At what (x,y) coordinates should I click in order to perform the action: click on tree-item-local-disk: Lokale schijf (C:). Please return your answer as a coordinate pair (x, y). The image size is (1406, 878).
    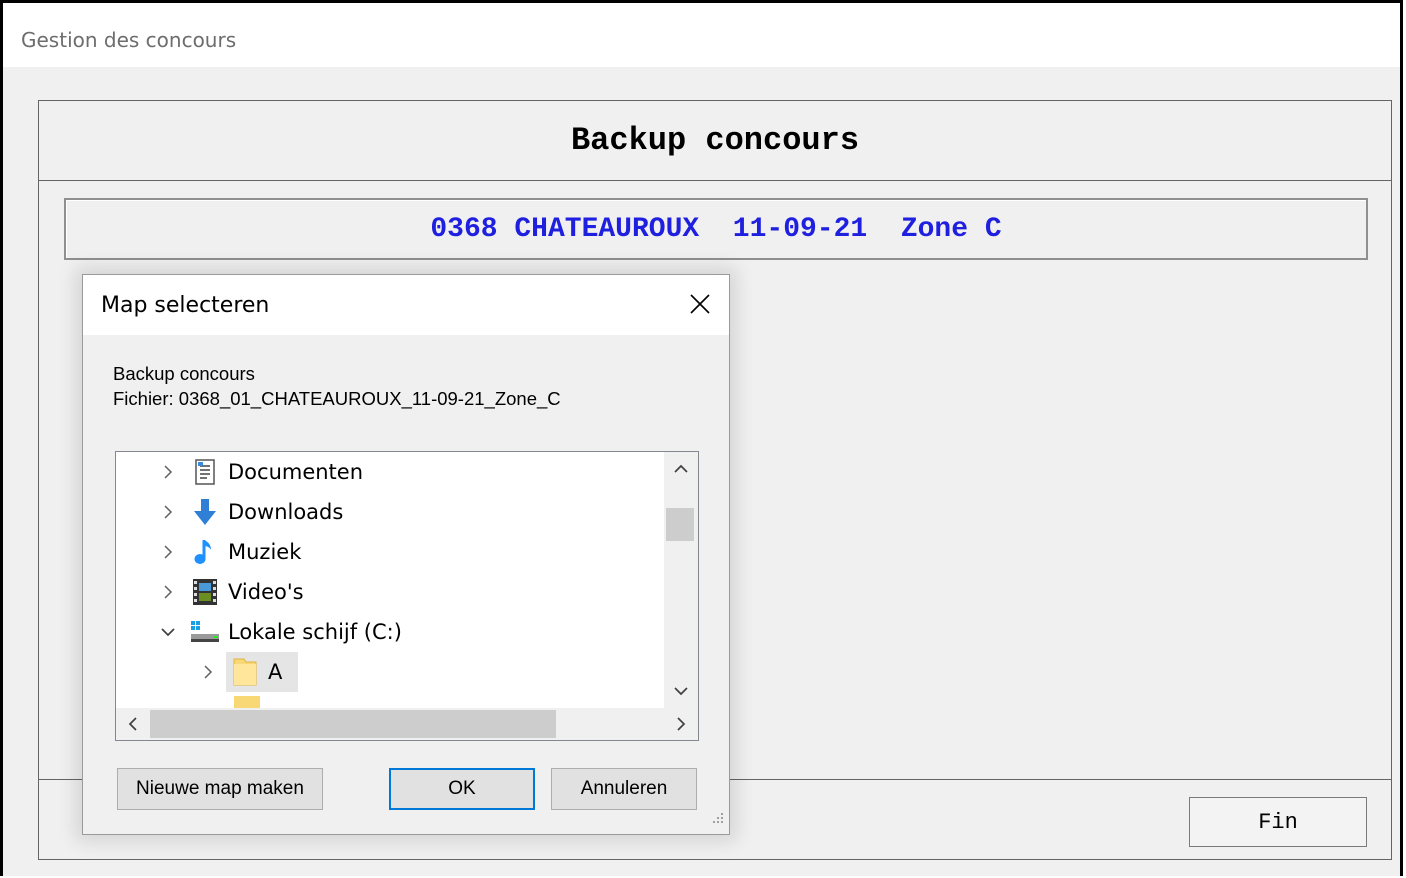
    Looking at the image, I should click on (280, 632).